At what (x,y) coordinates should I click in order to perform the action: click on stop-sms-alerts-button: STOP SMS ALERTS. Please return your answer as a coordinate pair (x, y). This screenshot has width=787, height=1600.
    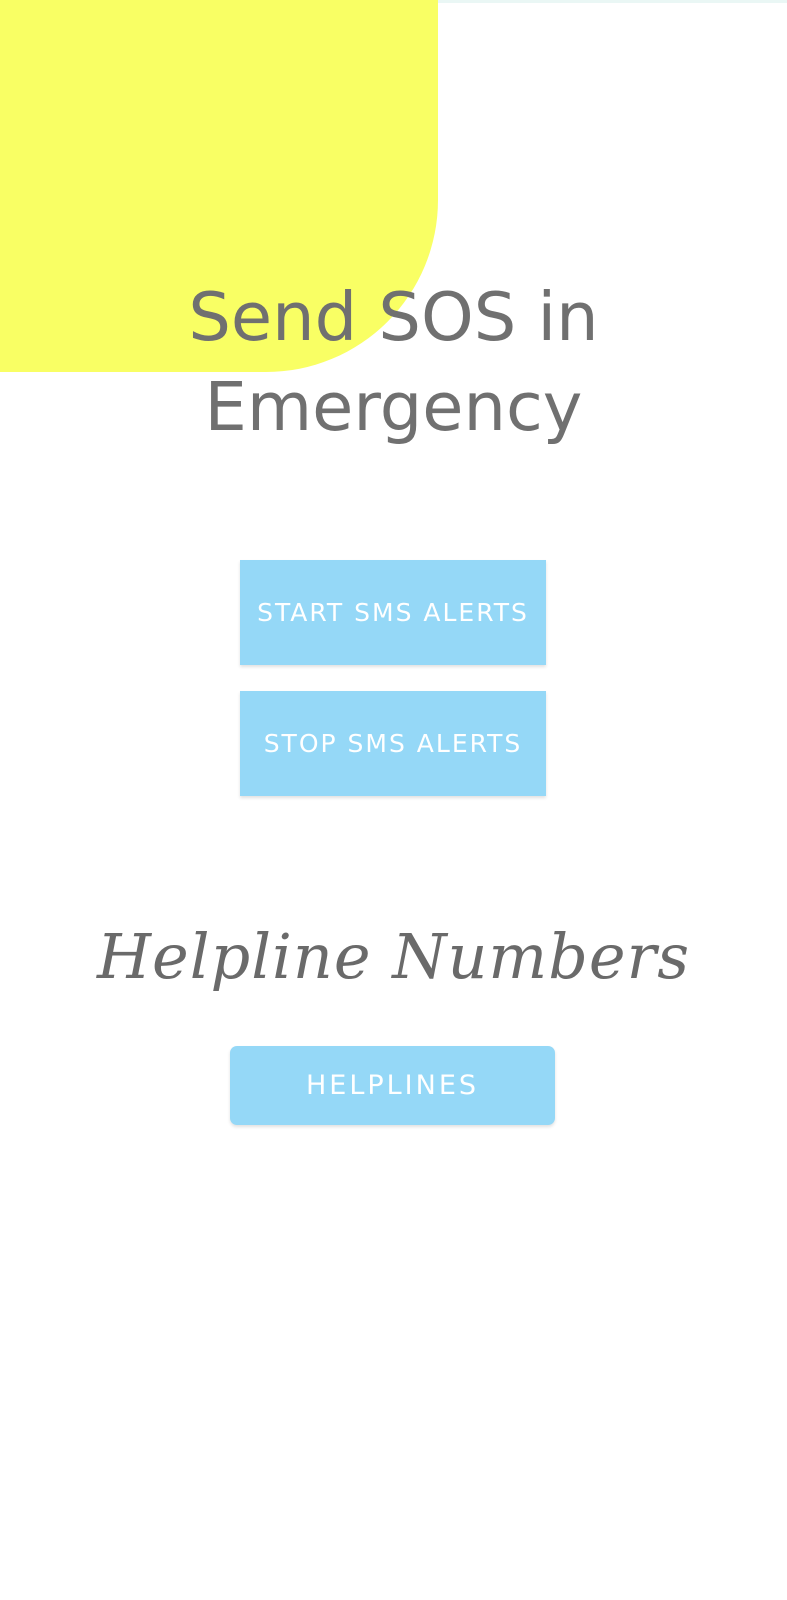
    Looking at the image, I should click on (393, 743).